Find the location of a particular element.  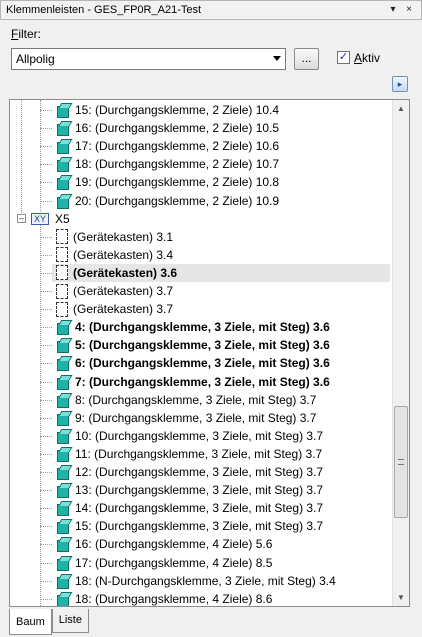

tree-item-label: 18: (Durchgangsklemme, 4 Ziele) 8.6 is located at coordinates (174, 598).